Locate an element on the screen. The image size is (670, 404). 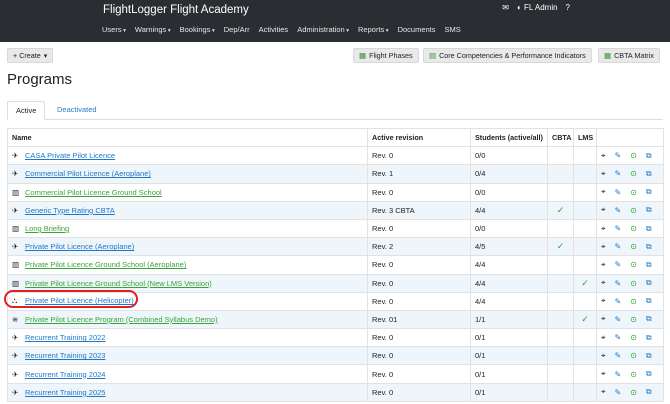
col-name: Name is located at coordinates (187, 137).